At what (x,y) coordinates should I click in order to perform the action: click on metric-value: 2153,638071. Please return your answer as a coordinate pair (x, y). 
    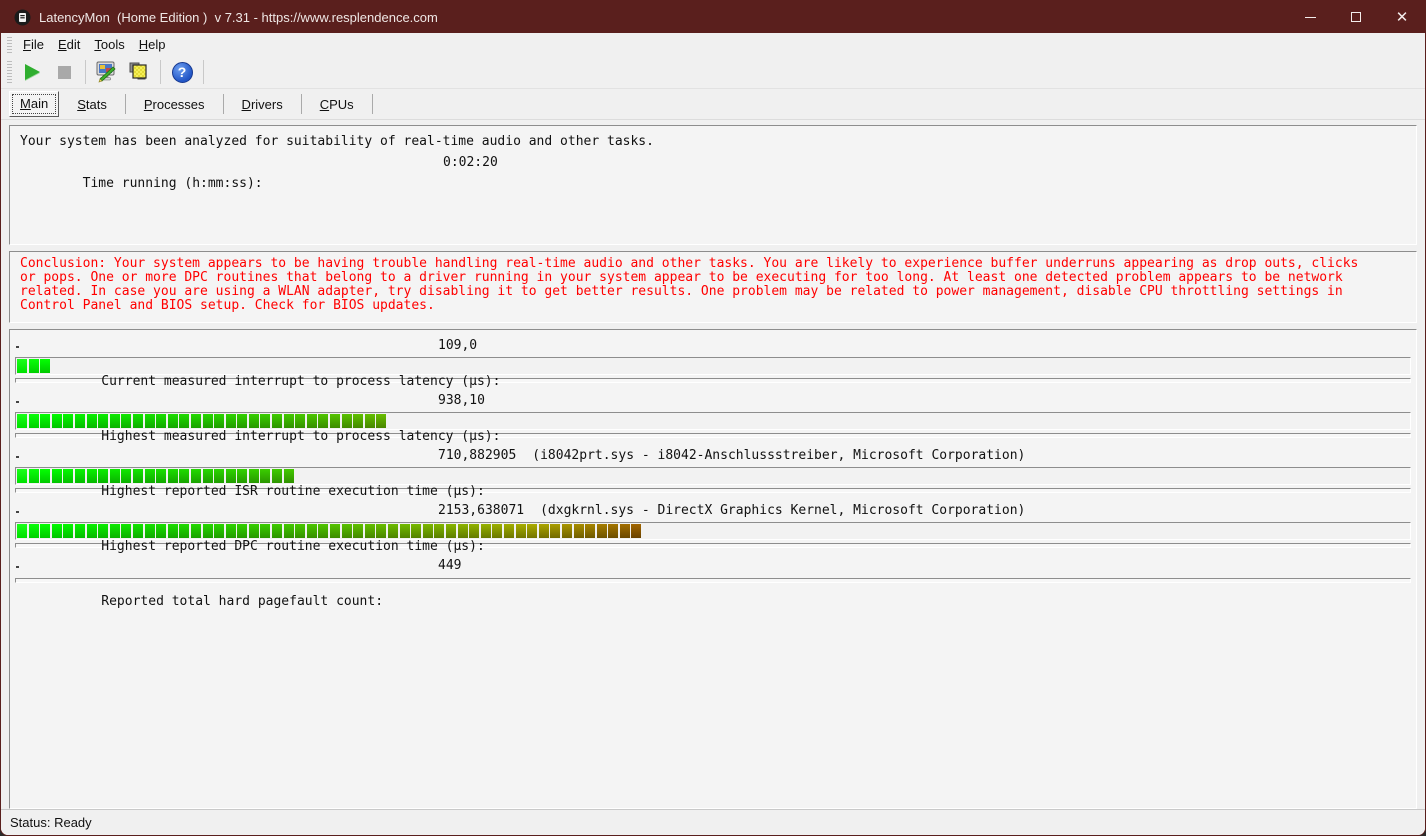
    Looking at the image, I should click on (481, 510).